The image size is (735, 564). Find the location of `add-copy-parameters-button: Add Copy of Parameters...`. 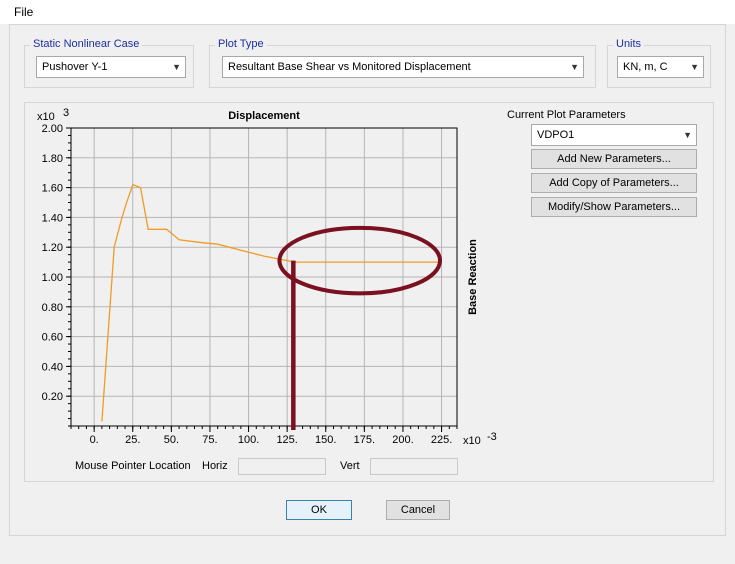

add-copy-parameters-button: Add Copy of Parameters... is located at coordinates (614, 183).